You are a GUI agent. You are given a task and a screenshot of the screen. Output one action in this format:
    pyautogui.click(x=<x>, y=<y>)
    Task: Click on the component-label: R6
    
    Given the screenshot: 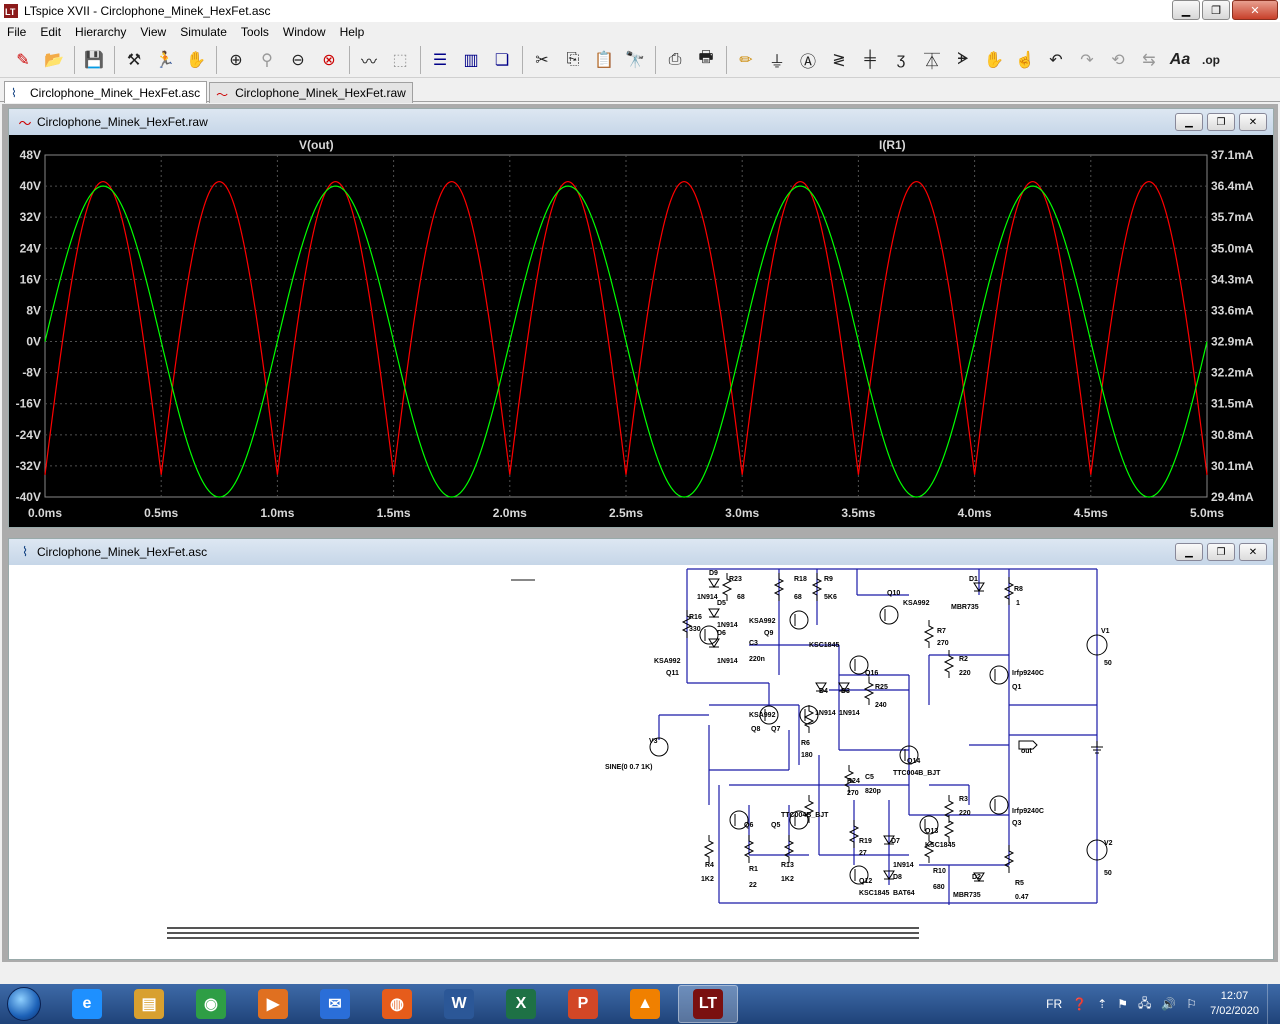 What is the action you would take?
    pyautogui.click(x=805, y=743)
    